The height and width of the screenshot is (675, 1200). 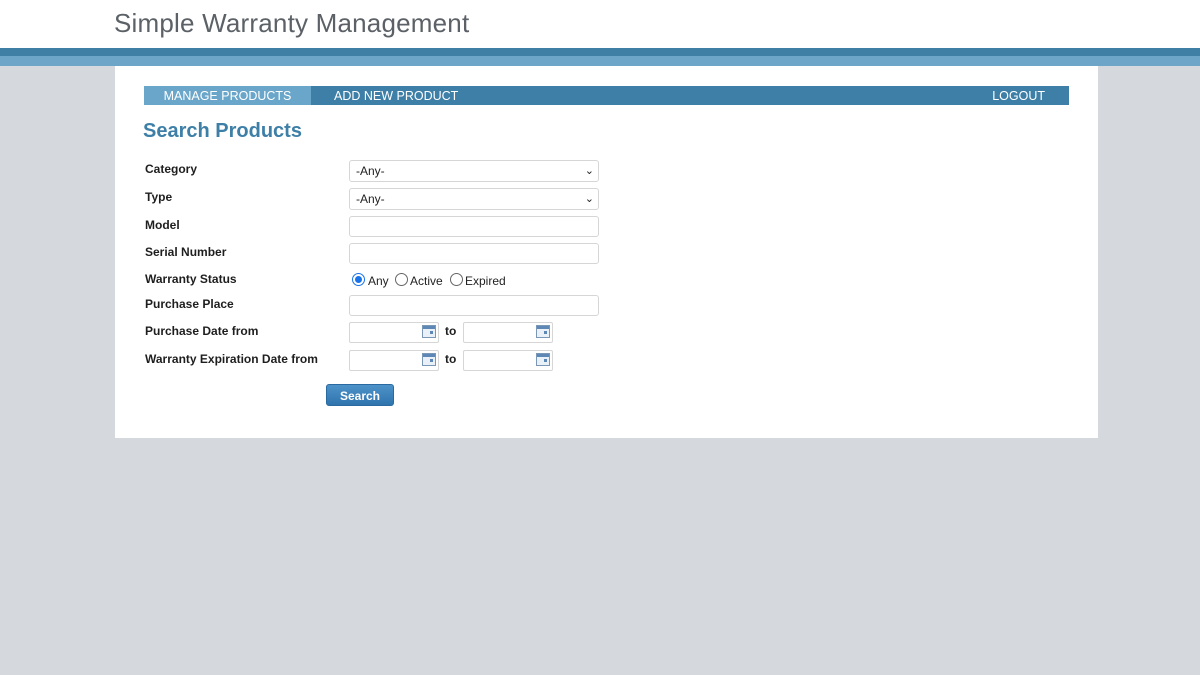 I want to click on page-title: Search Products, so click(x=222, y=131).